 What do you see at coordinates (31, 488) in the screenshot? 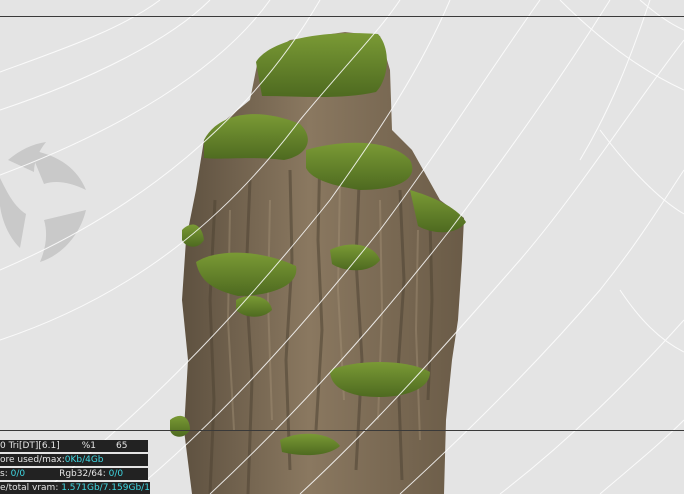
I see `stat-vram-label: e/total vram:` at bounding box center [31, 488].